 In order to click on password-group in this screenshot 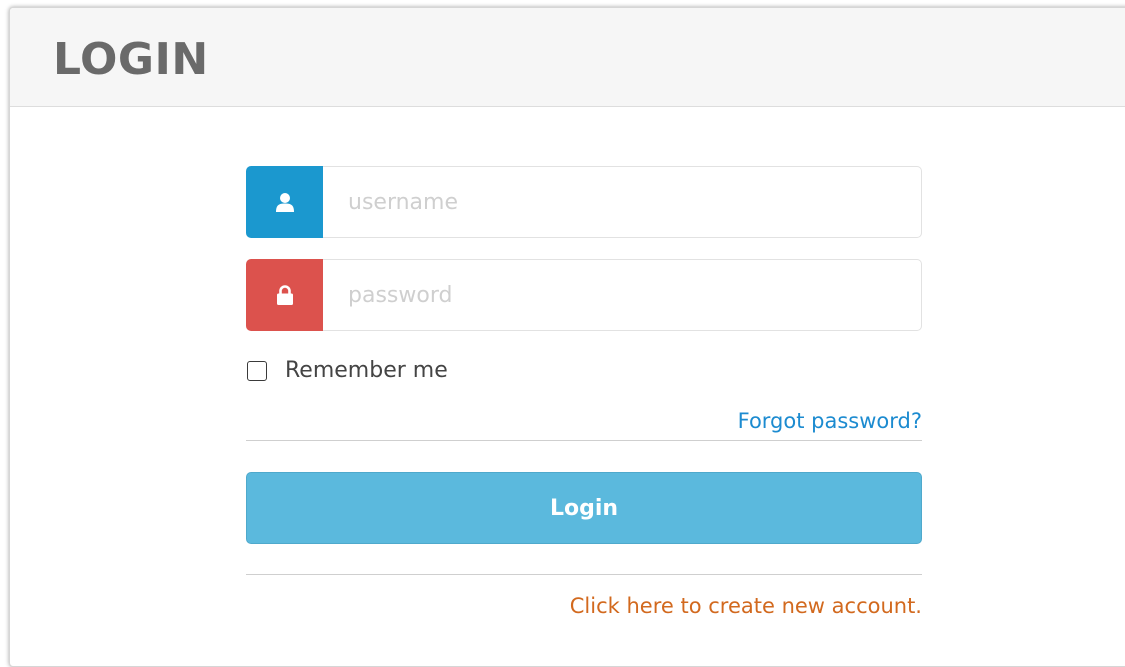, I will do `click(584, 295)`.